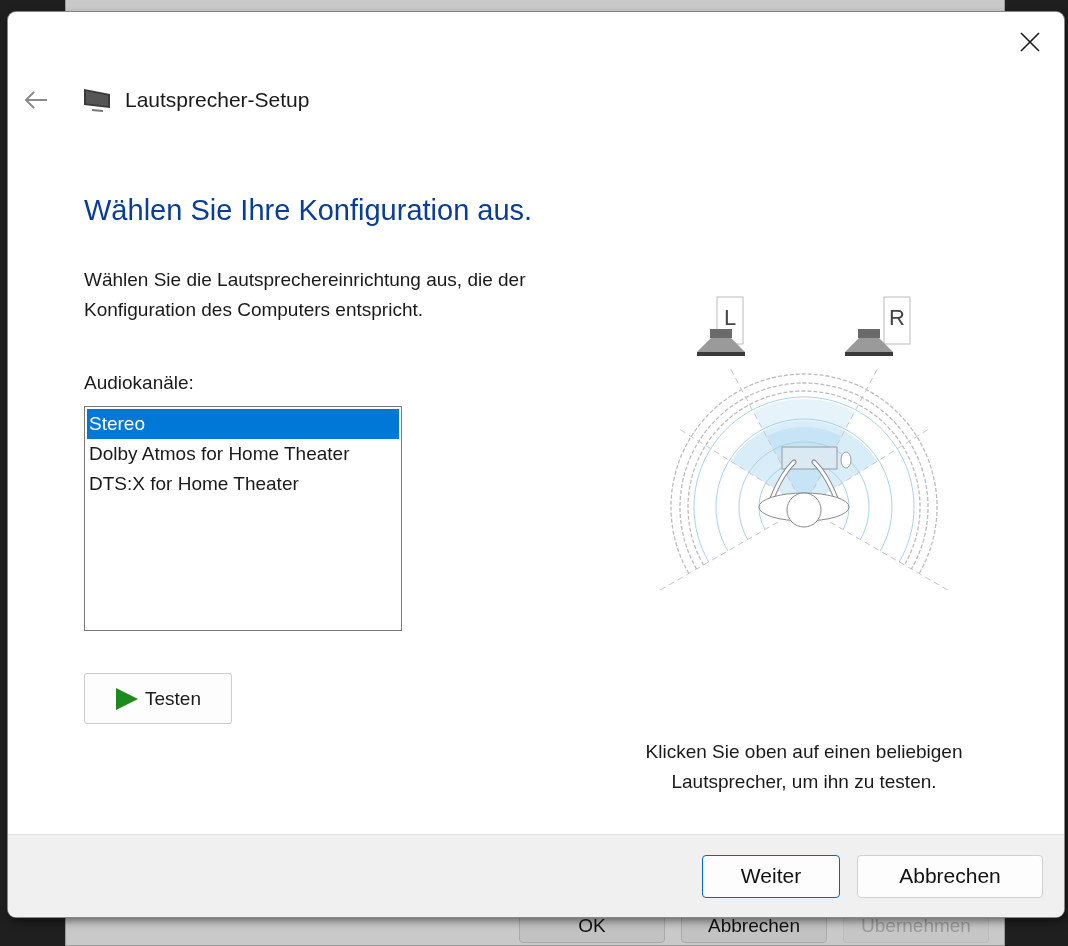 This screenshot has height=946, width=1068. I want to click on test-button: Testen, so click(158, 698).